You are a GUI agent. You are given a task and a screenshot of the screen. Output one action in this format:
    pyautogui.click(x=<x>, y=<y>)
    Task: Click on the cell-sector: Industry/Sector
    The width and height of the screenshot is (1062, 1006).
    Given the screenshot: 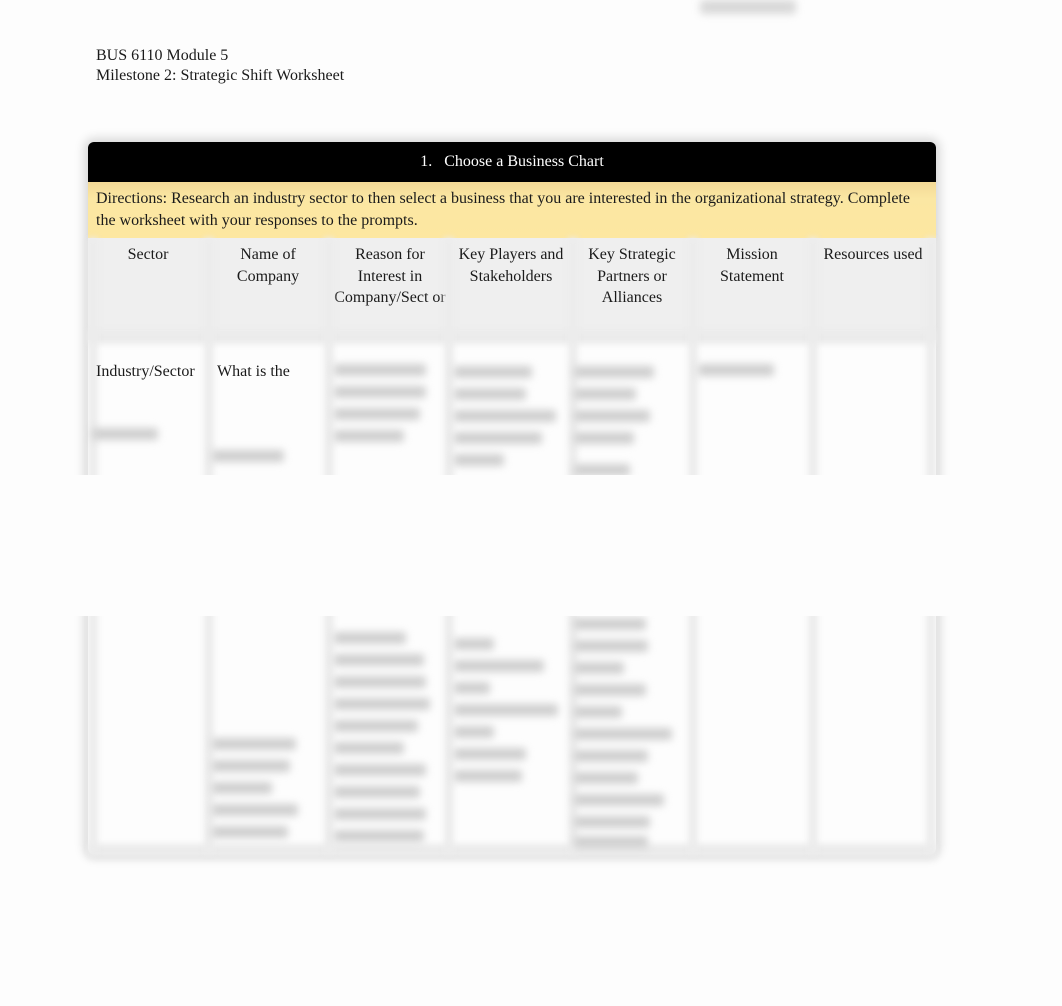 What is the action you would take?
    pyautogui.click(x=145, y=371)
    